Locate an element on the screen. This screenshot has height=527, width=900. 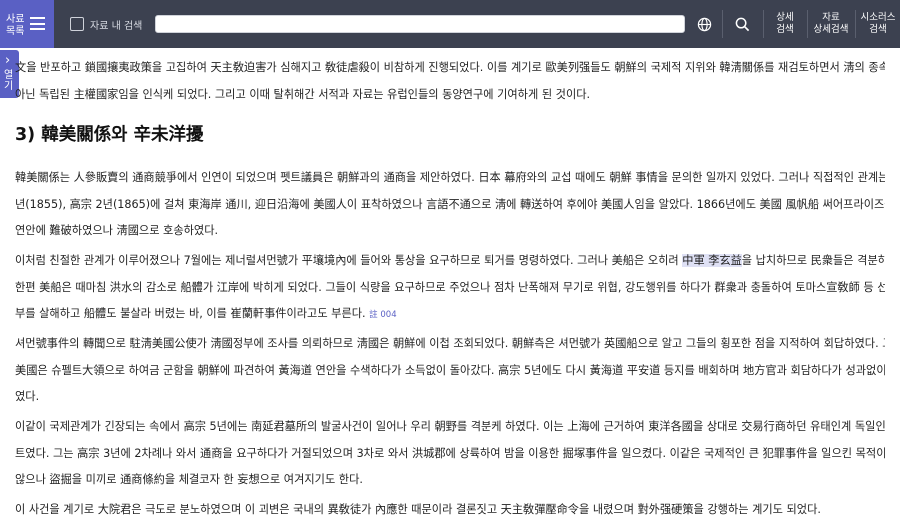
detail-search-button: 상세 검색 is located at coordinates (785, 24).